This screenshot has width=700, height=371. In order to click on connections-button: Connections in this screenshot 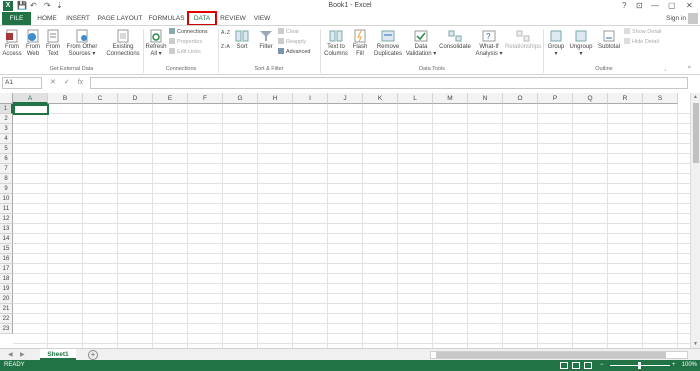, I will do `click(188, 32)`.